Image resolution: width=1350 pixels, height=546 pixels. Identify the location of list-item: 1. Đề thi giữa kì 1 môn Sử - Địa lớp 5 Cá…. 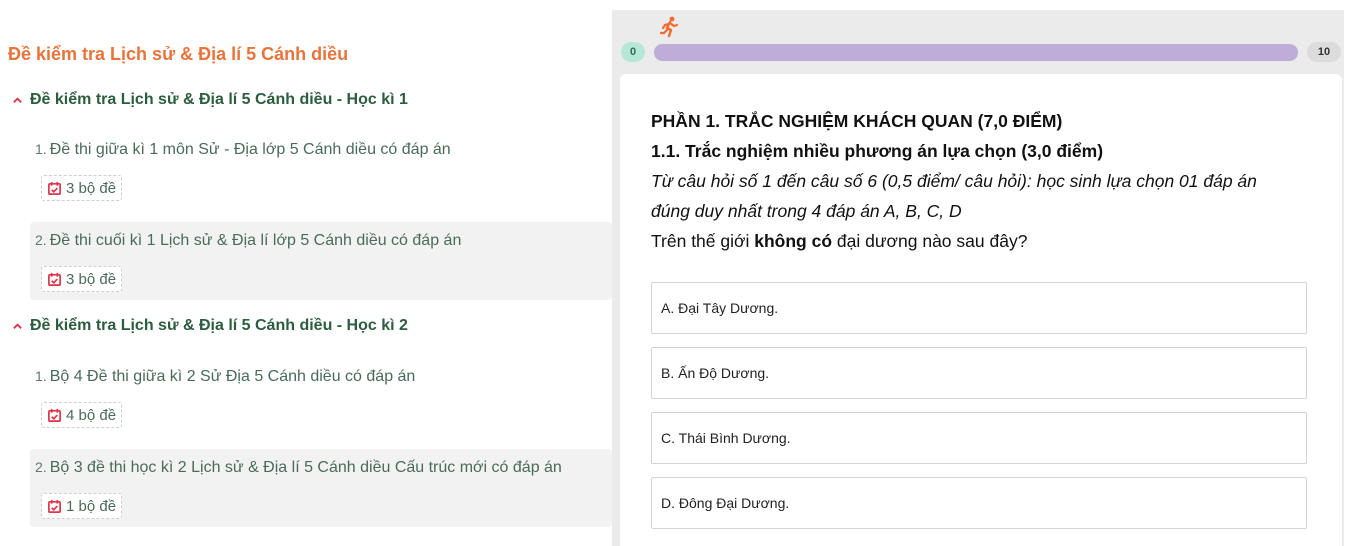
(321, 170).